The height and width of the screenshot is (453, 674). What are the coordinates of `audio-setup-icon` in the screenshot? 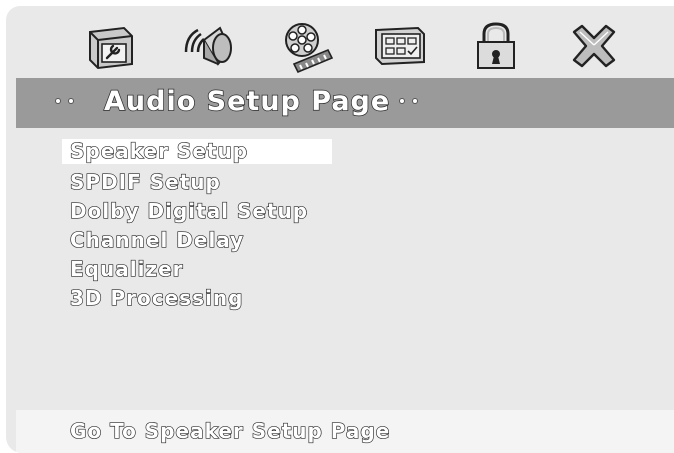 It's located at (208, 46).